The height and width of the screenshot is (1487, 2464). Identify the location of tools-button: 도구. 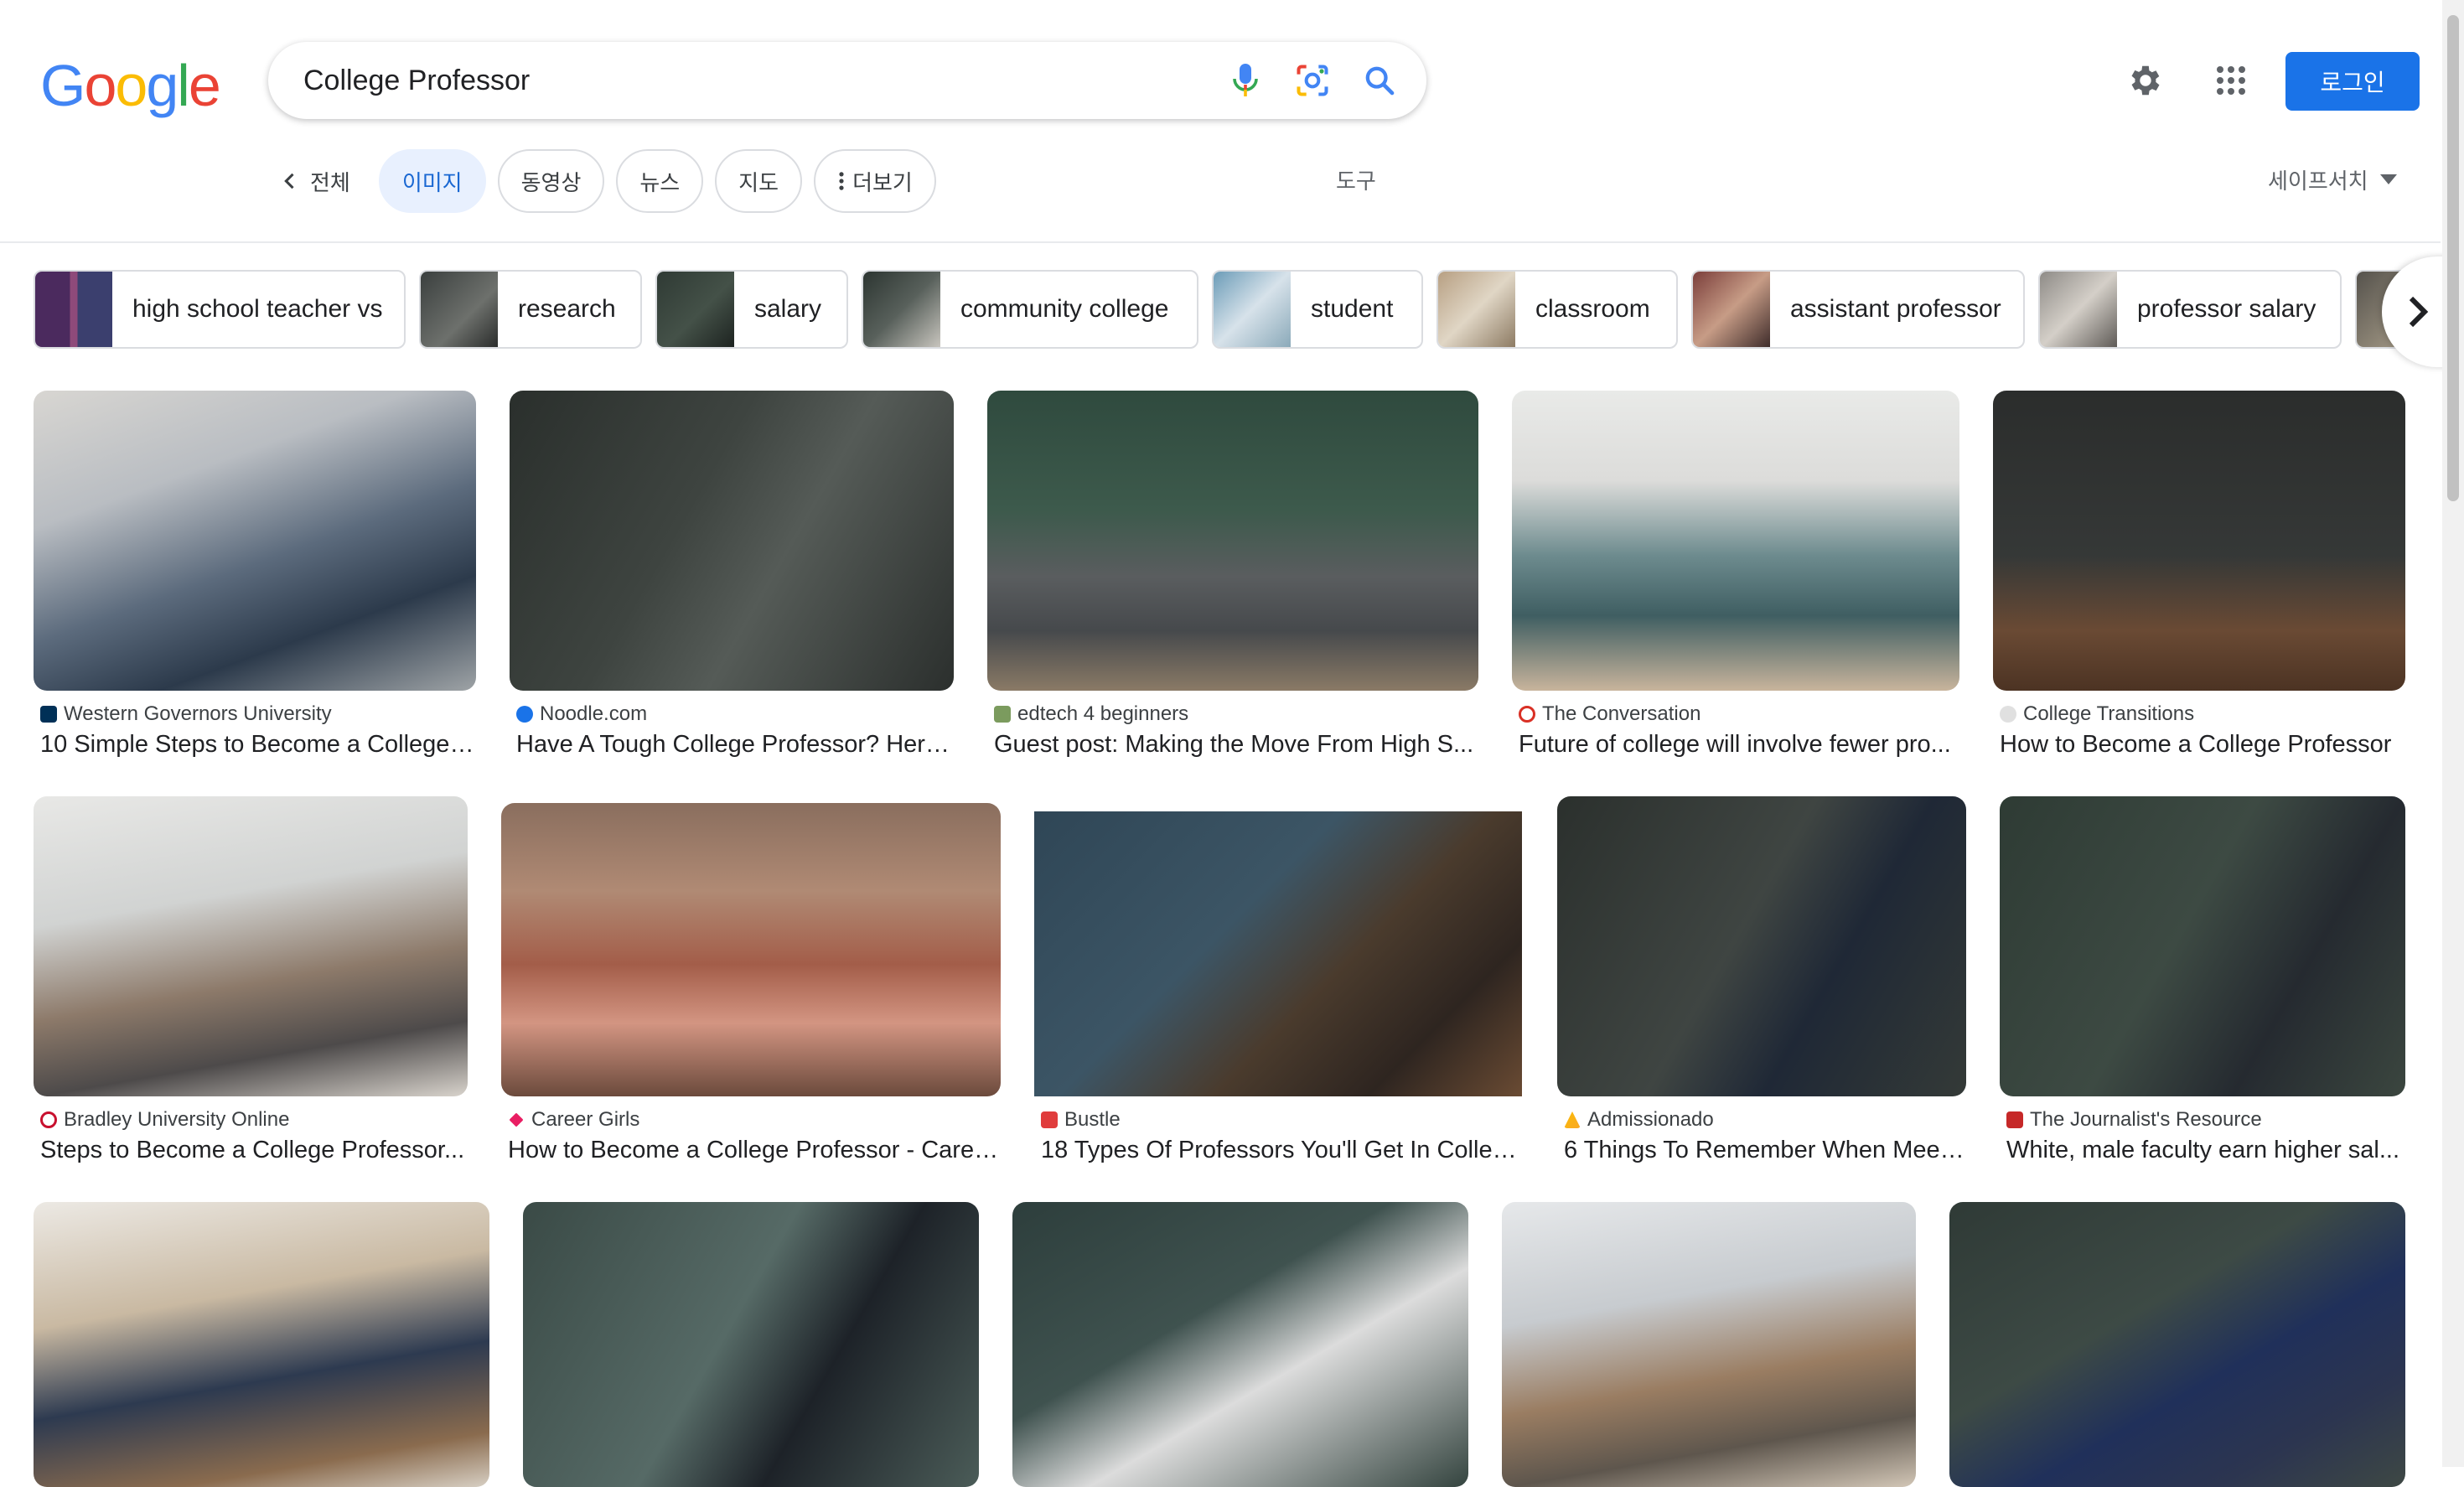
(1356, 180).